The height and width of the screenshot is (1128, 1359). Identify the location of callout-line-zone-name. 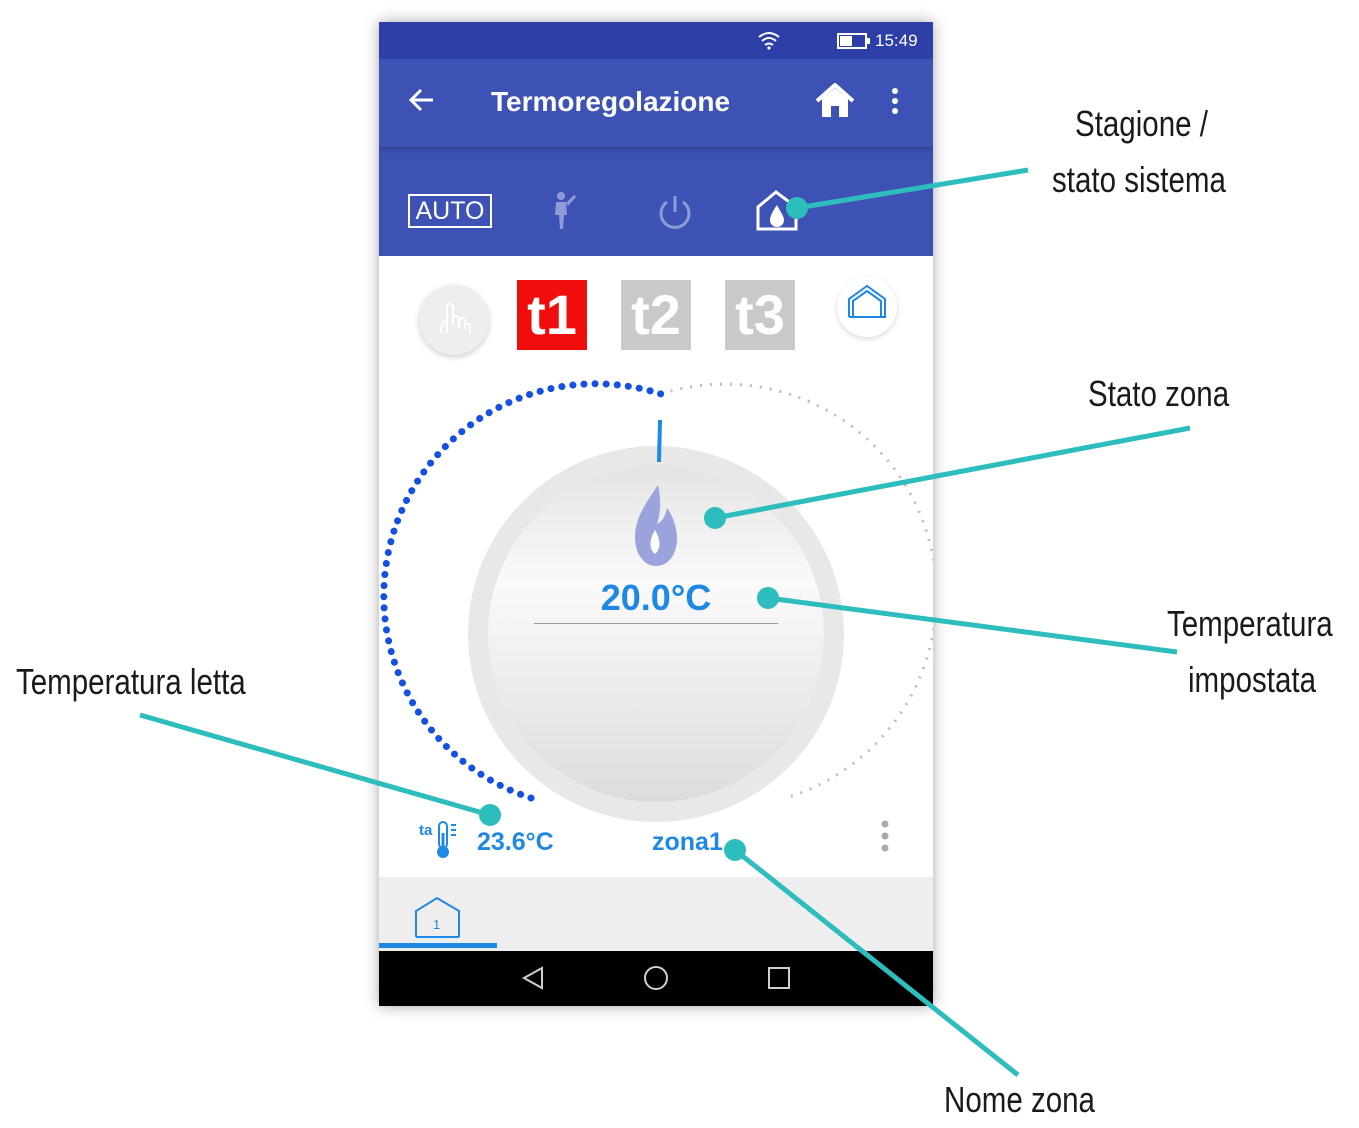
(876, 962).